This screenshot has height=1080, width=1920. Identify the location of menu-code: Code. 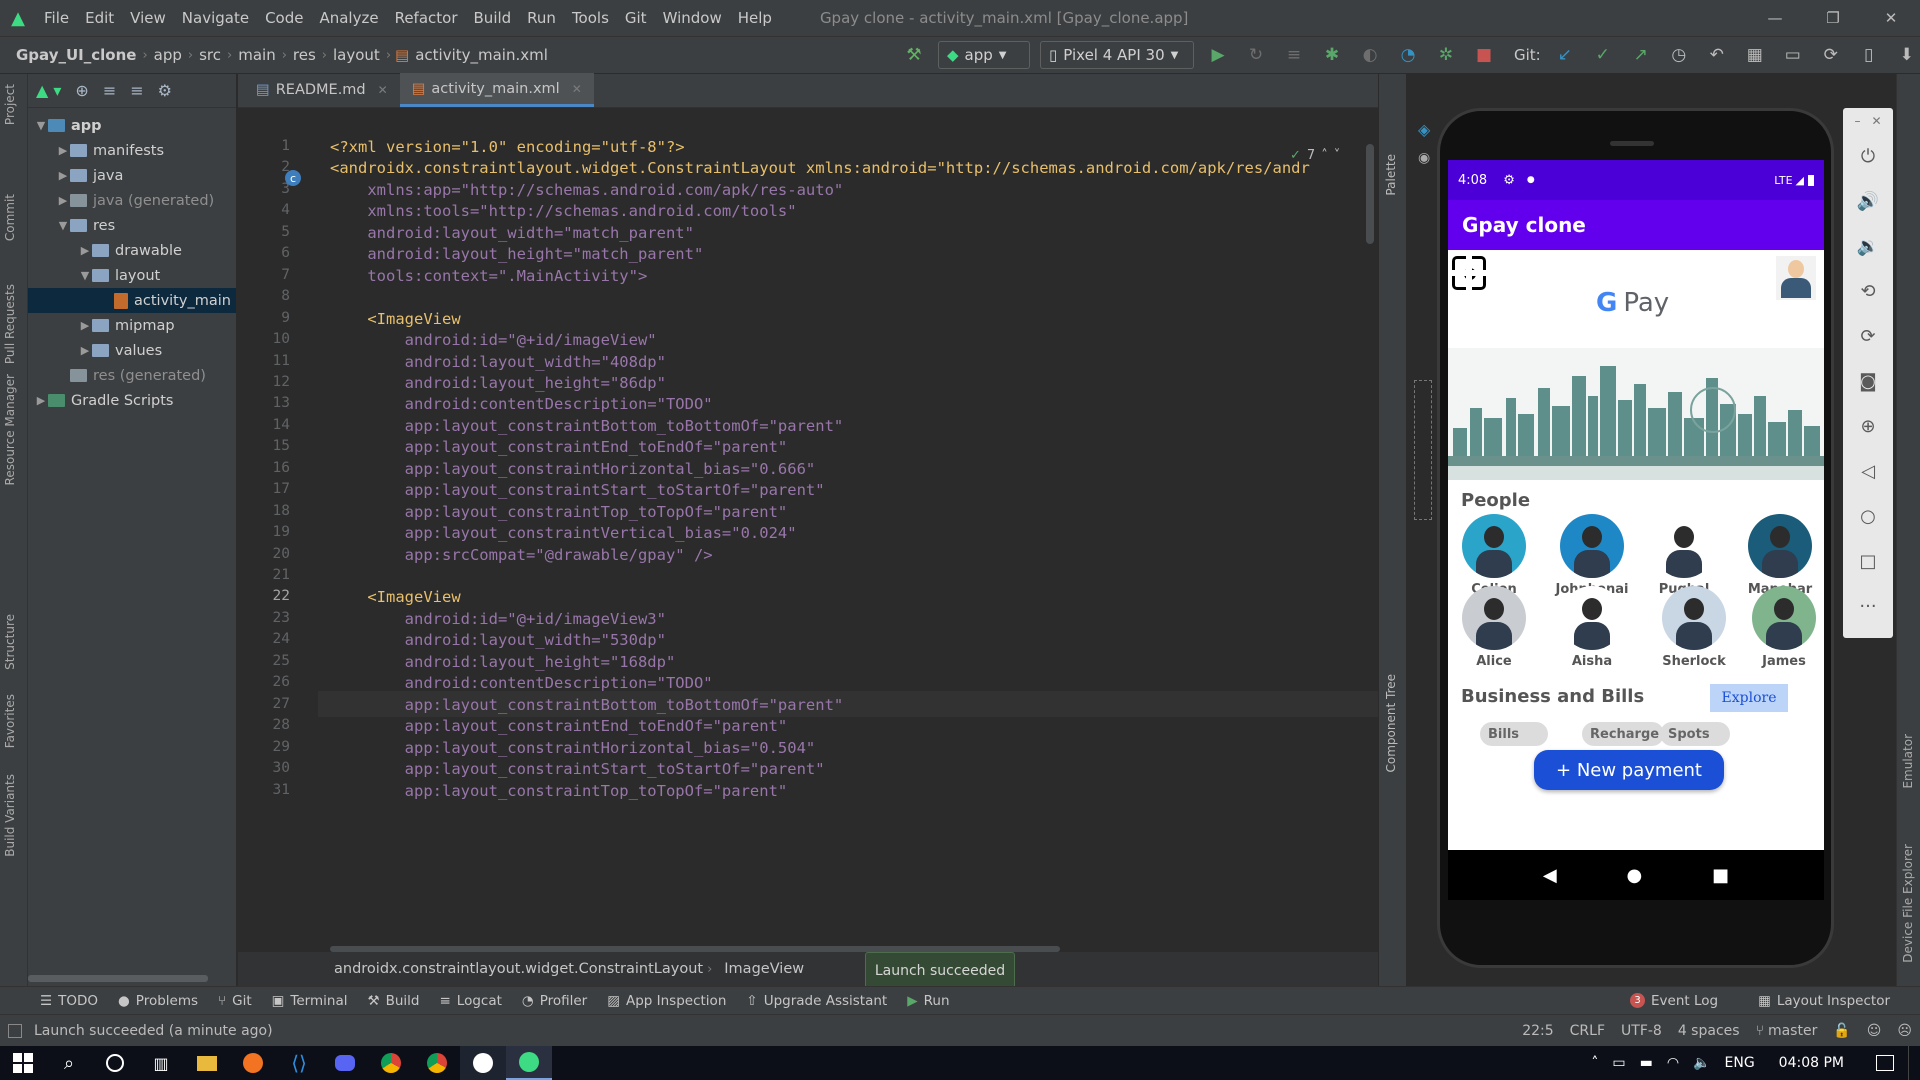
(284, 18).